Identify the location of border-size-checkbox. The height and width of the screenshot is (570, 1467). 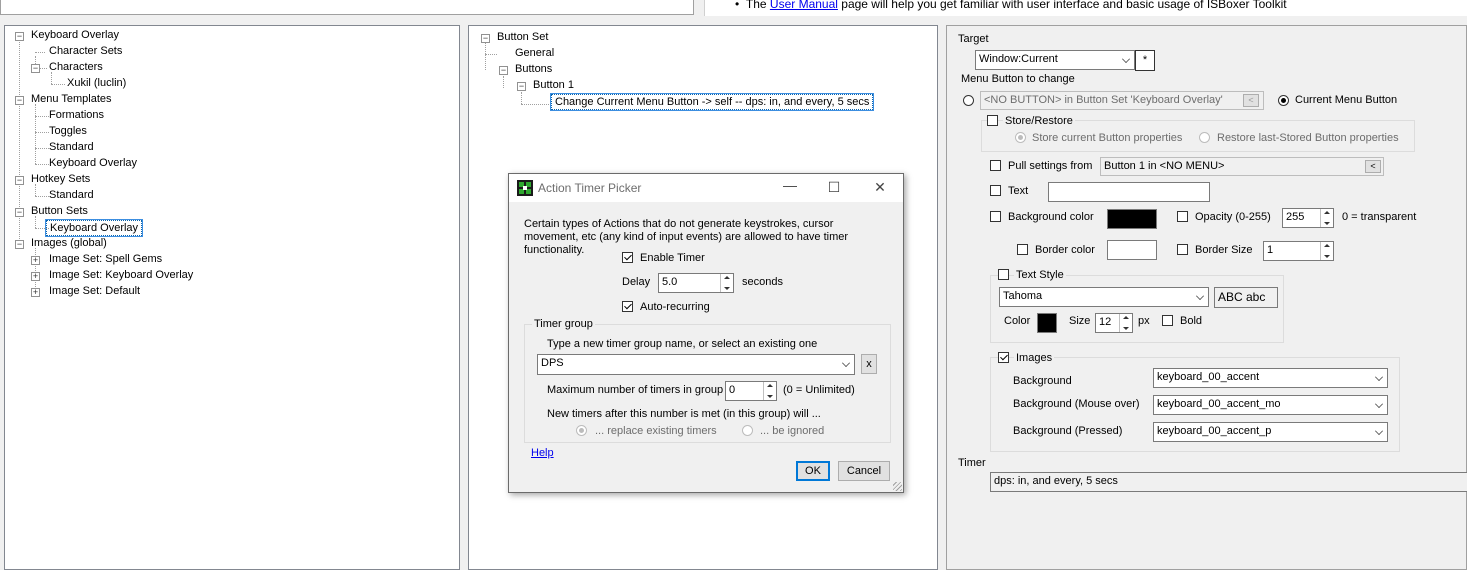
(1182, 249).